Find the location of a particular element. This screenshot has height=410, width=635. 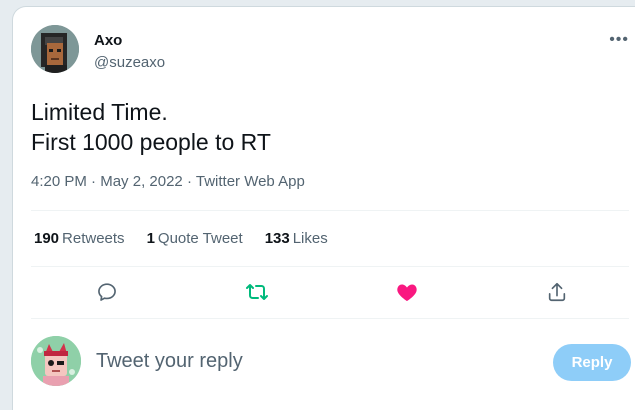

pixel-punk-avatar-icon is located at coordinates (55, 49).